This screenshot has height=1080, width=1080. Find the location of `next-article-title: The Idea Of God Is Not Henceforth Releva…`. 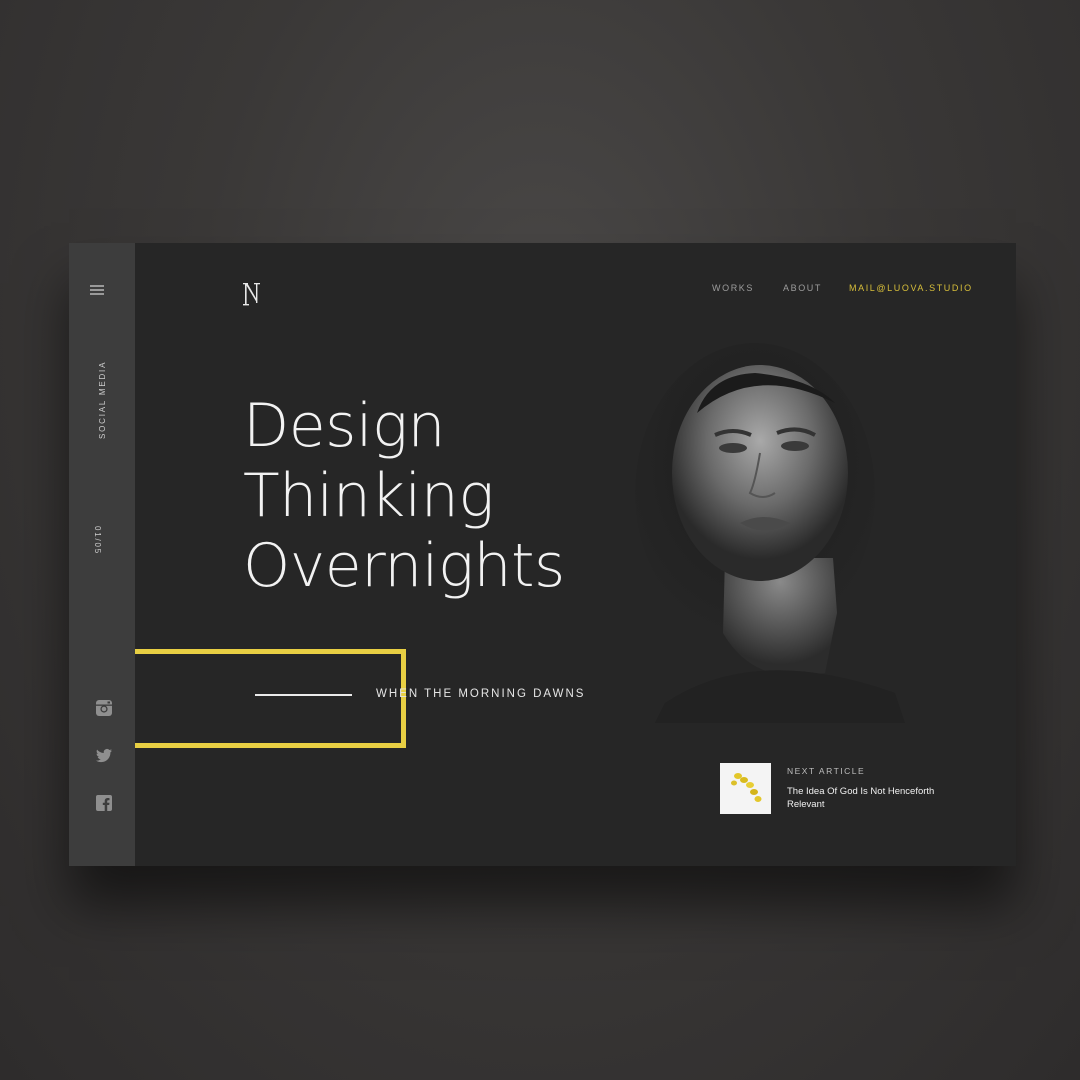

next-article-title: The Idea Of God Is Not Henceforth Releva… is located at coordinates (877, 798).